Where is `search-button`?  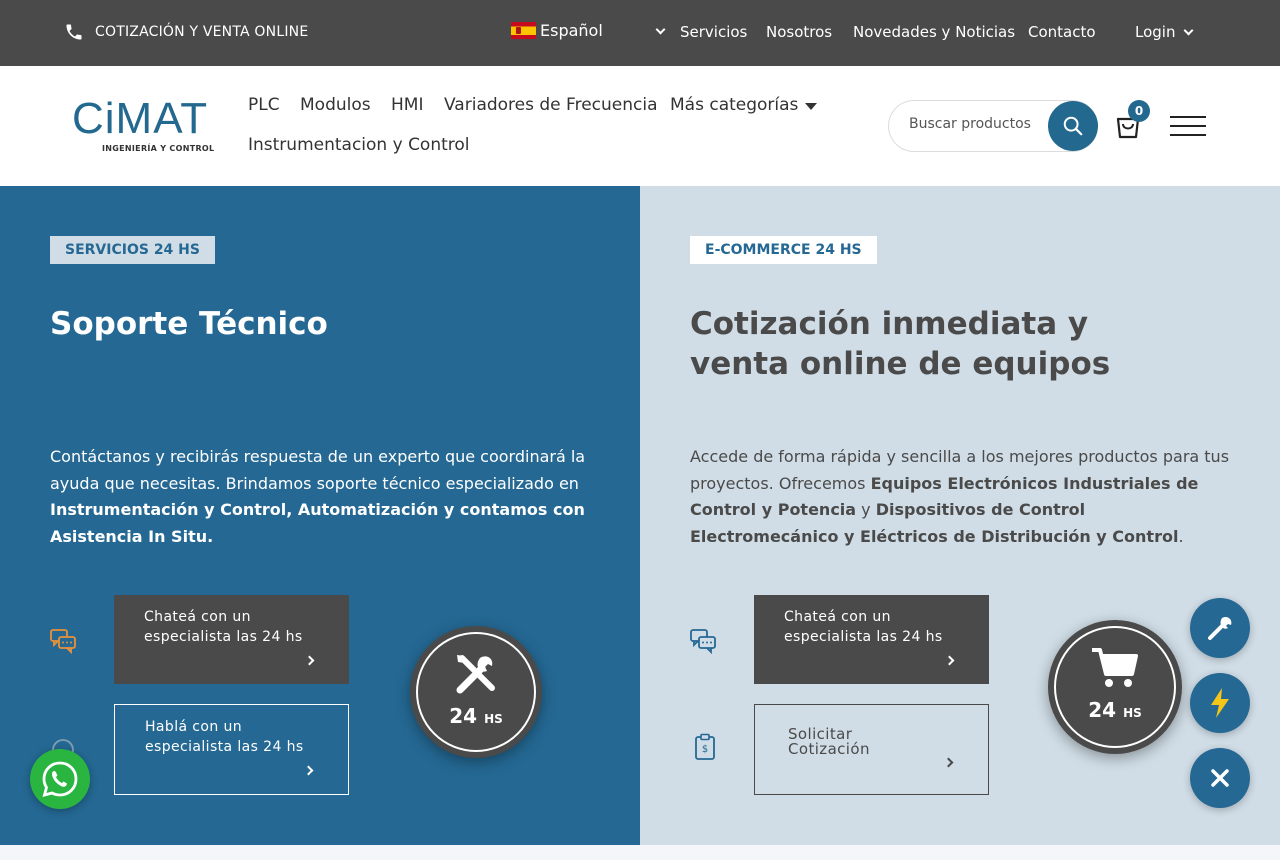
search-button is located at coordinates (1073, 126).